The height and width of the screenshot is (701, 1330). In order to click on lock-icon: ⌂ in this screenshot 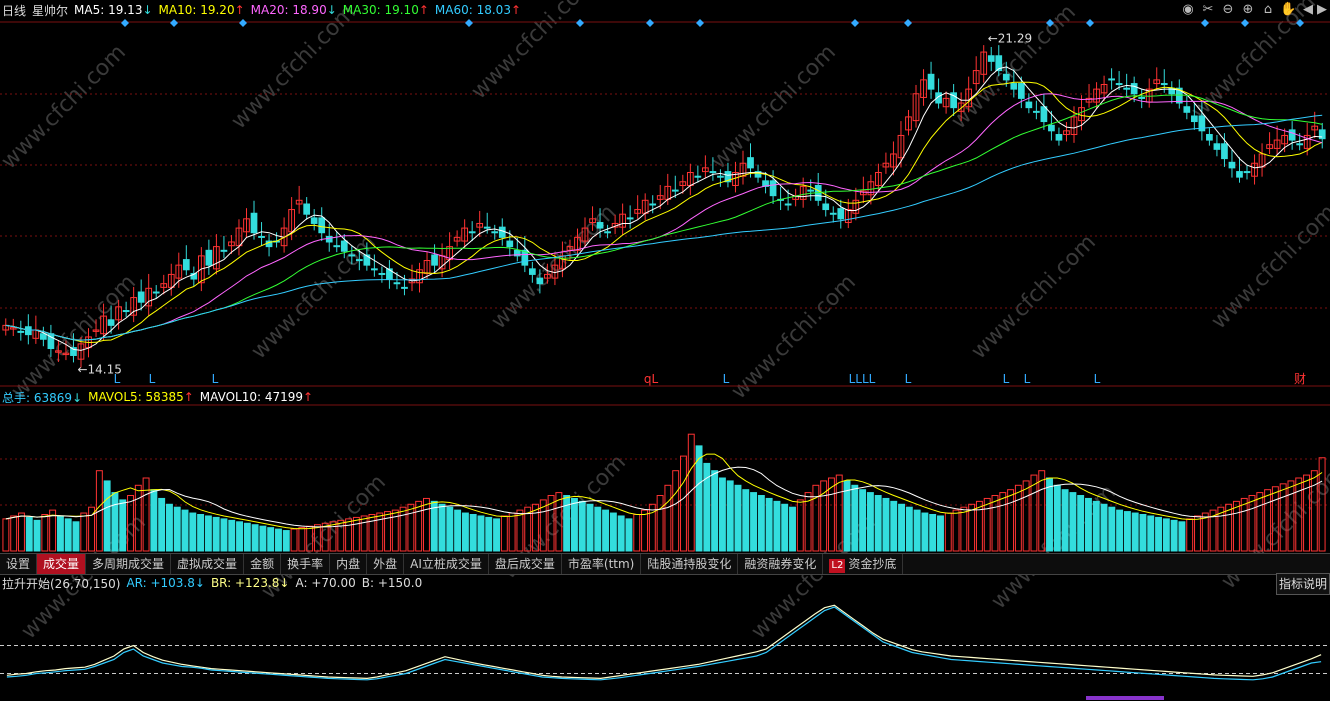, I will do `click(1268, 10)`.